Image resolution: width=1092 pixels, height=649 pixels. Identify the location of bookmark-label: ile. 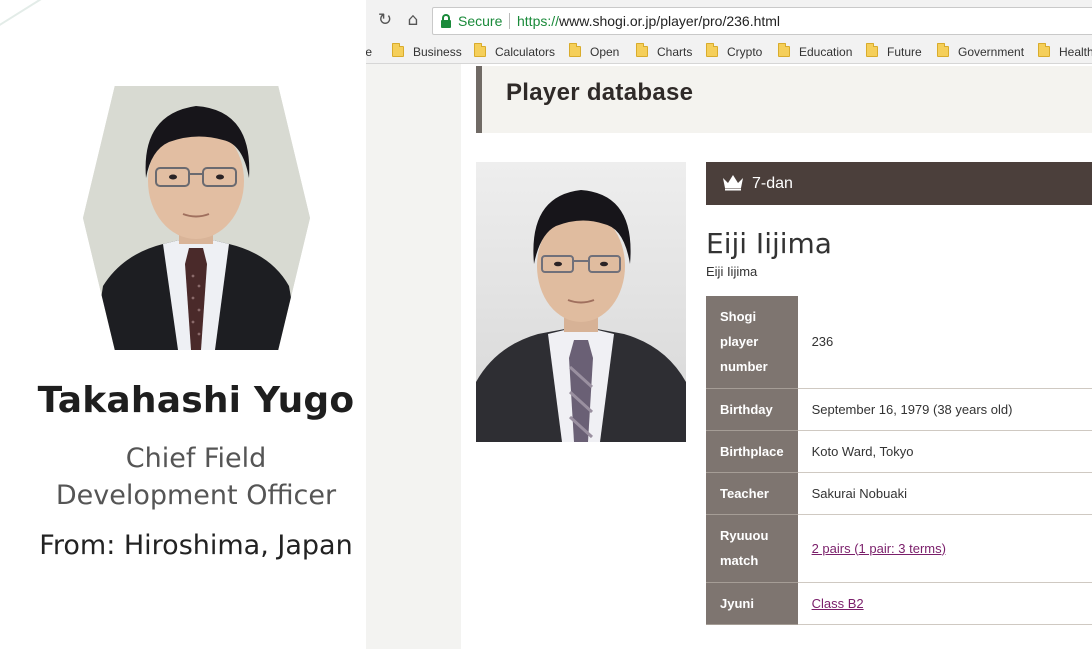
(369, 52).